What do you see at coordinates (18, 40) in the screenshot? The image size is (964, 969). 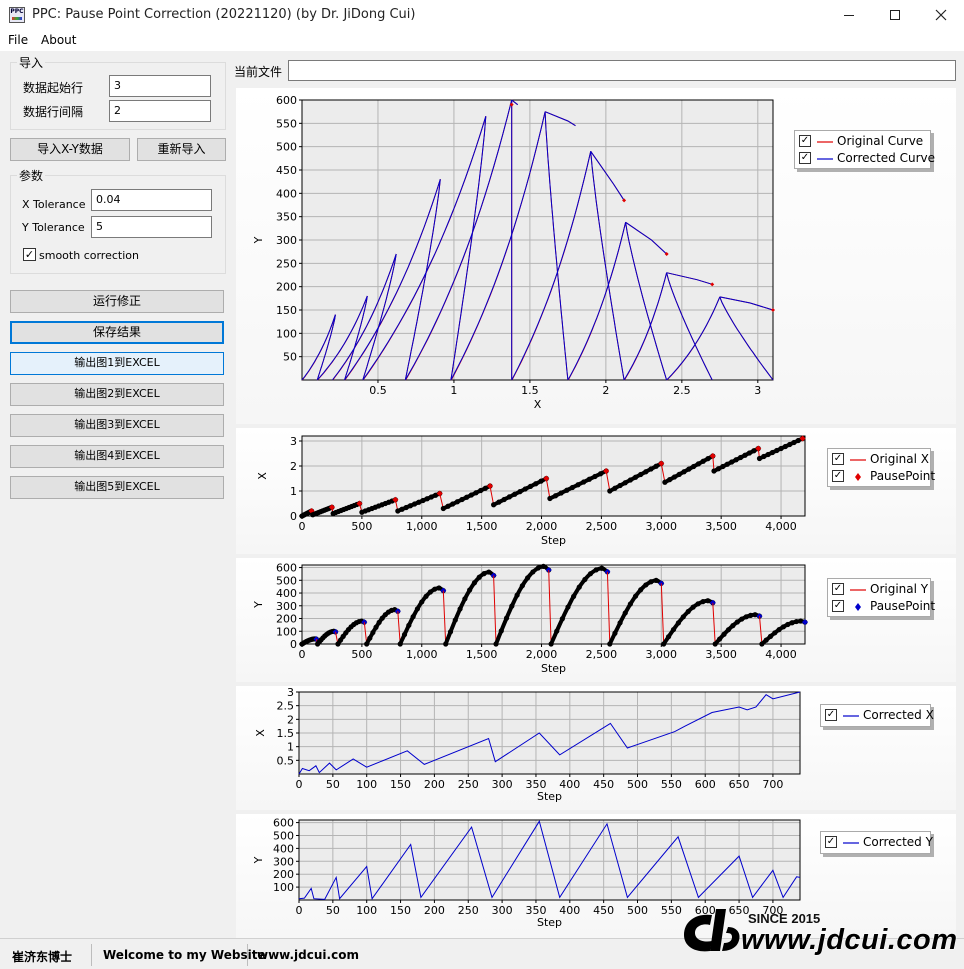 I see `menu-file: File` at bounding box center [18, 40].